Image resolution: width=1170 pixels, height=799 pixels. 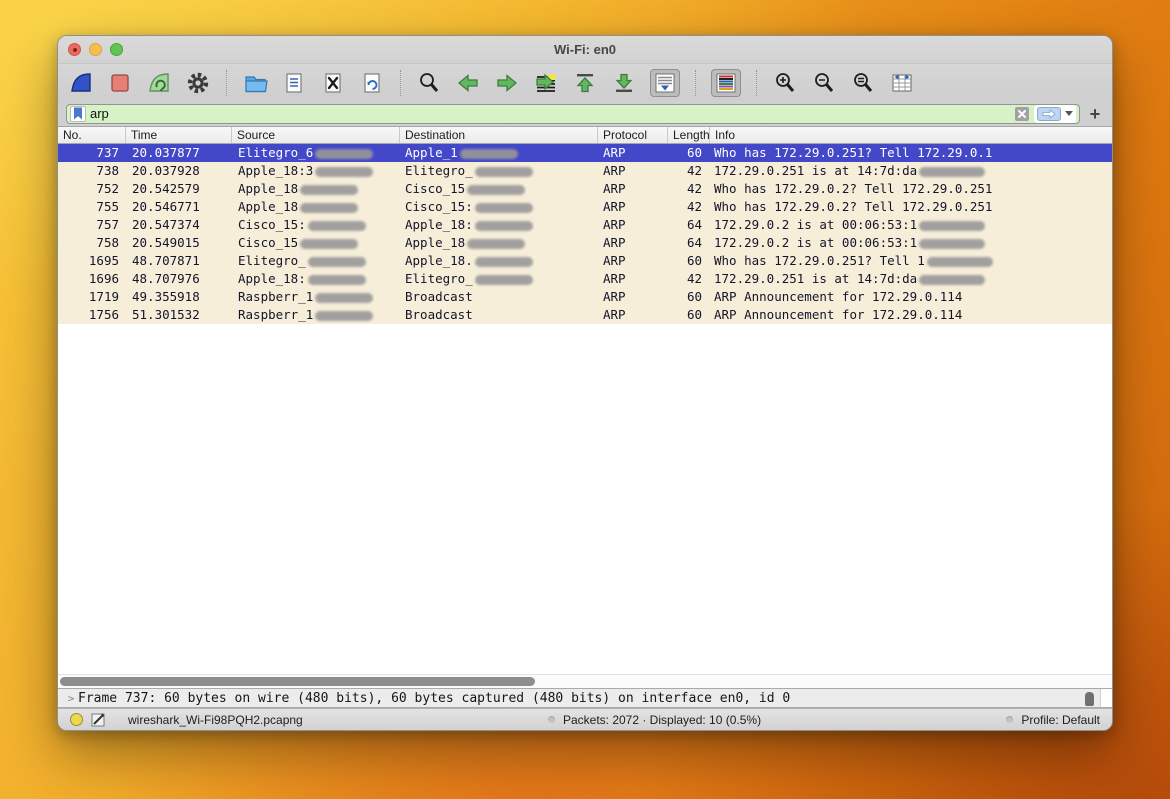 What do you see at coordinates (824, 83) in the screenshot?
I see `zoom-out-magnifier-icon` at bounding box center [824, 83].